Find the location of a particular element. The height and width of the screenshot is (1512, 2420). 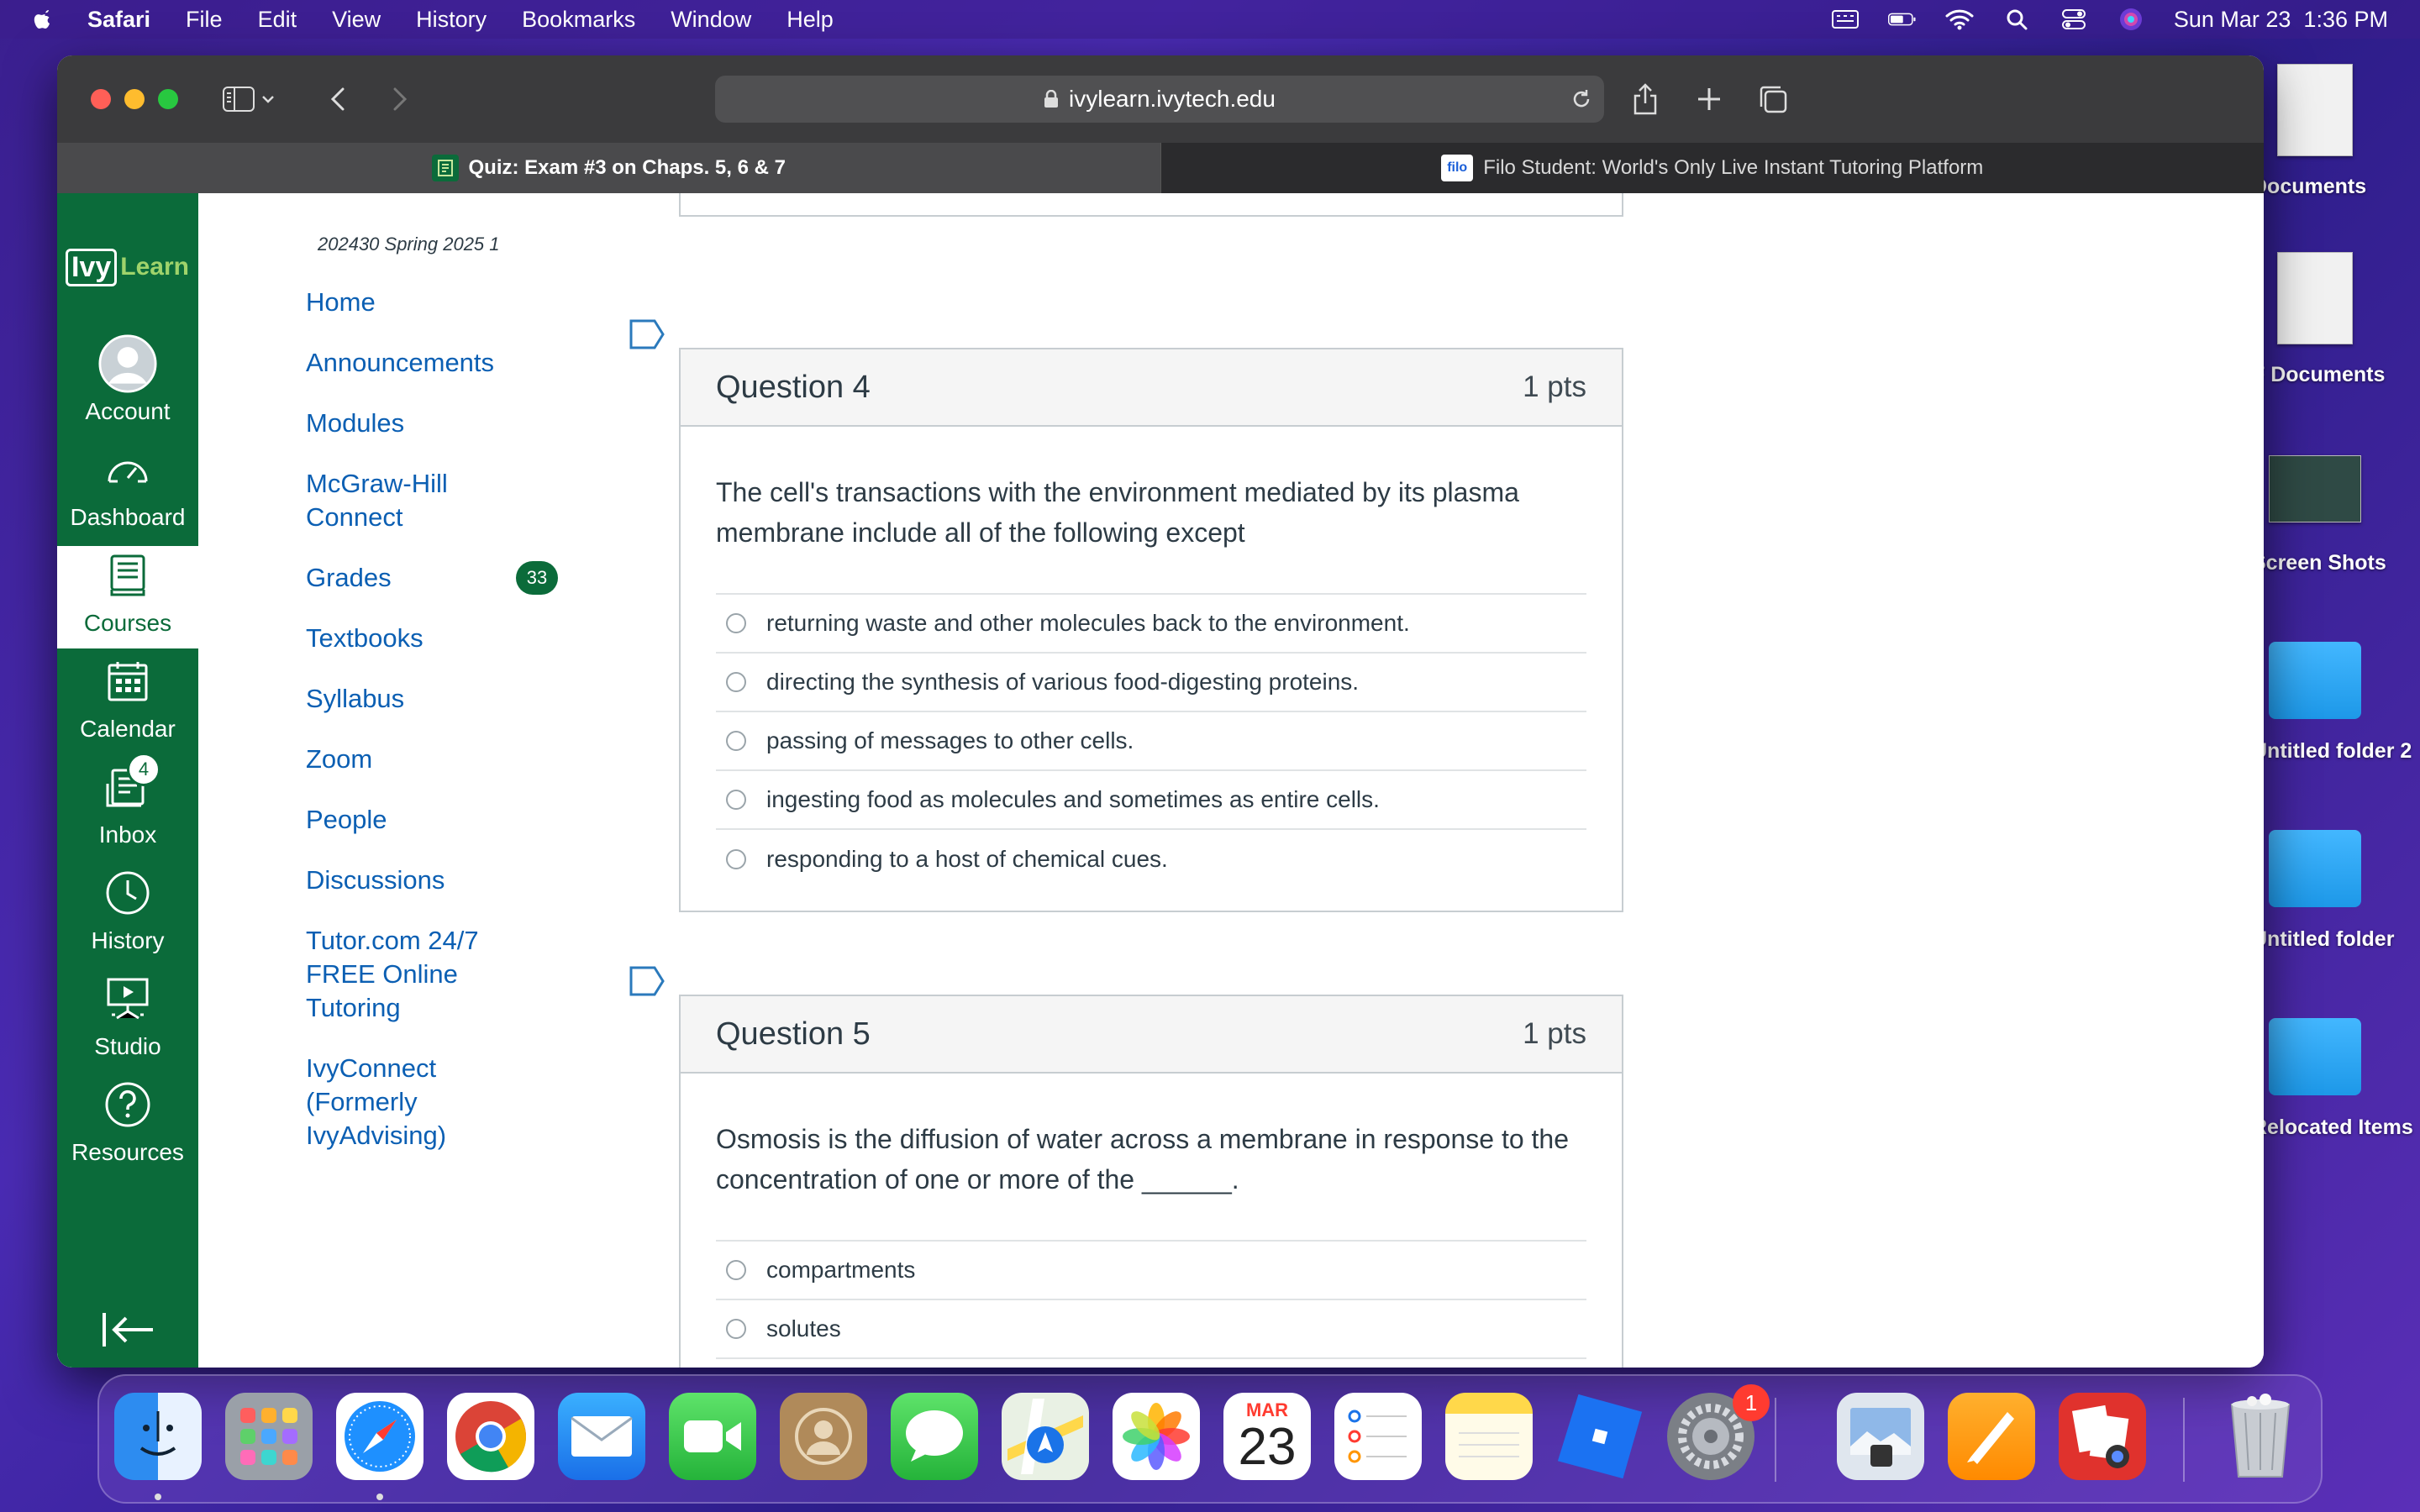

menu-edit: Edit is located at coordinates (277, 20).